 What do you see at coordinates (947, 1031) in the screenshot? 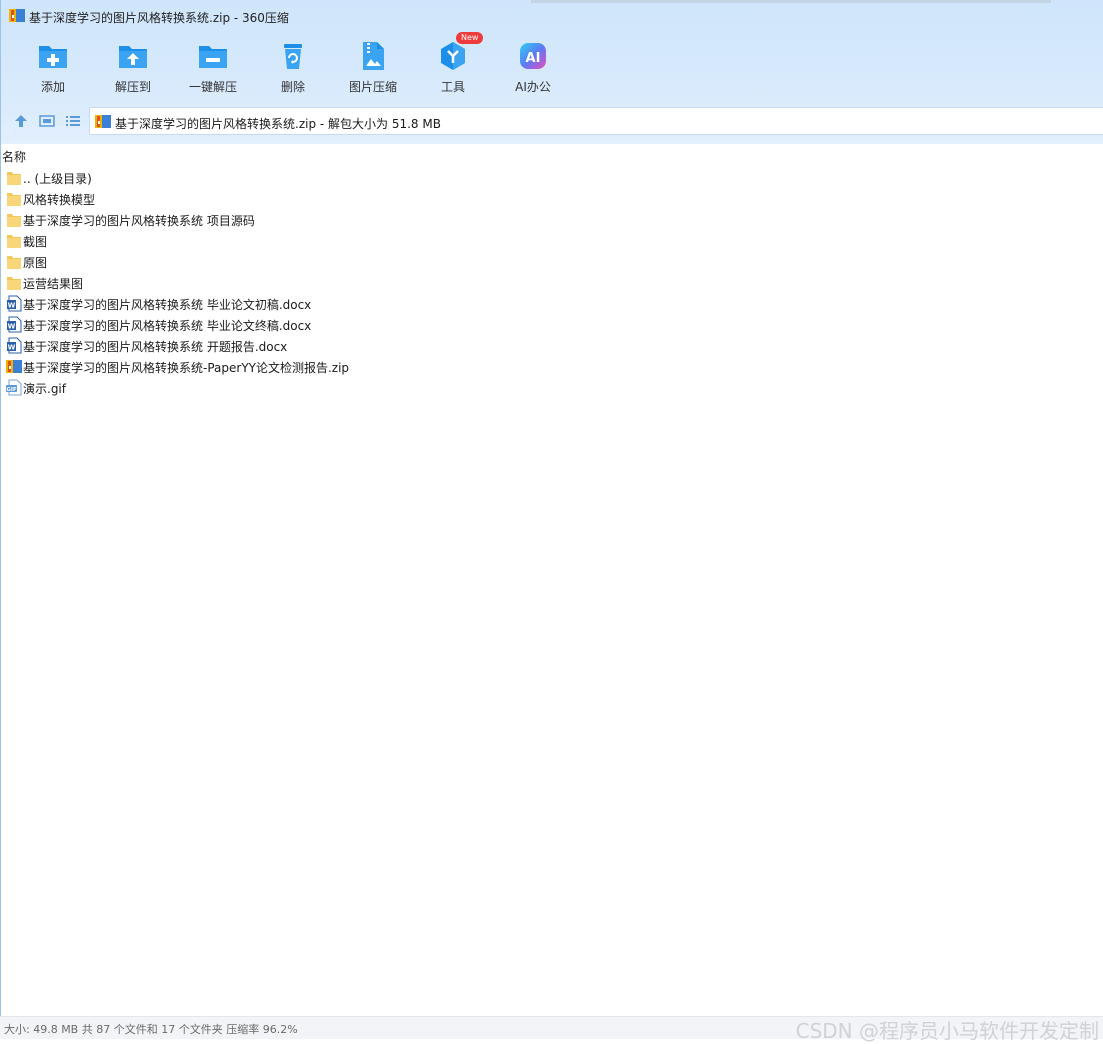
I see `watermark: CSDN @程序员小马软件开发定制` at bounding box center [947, 1031].